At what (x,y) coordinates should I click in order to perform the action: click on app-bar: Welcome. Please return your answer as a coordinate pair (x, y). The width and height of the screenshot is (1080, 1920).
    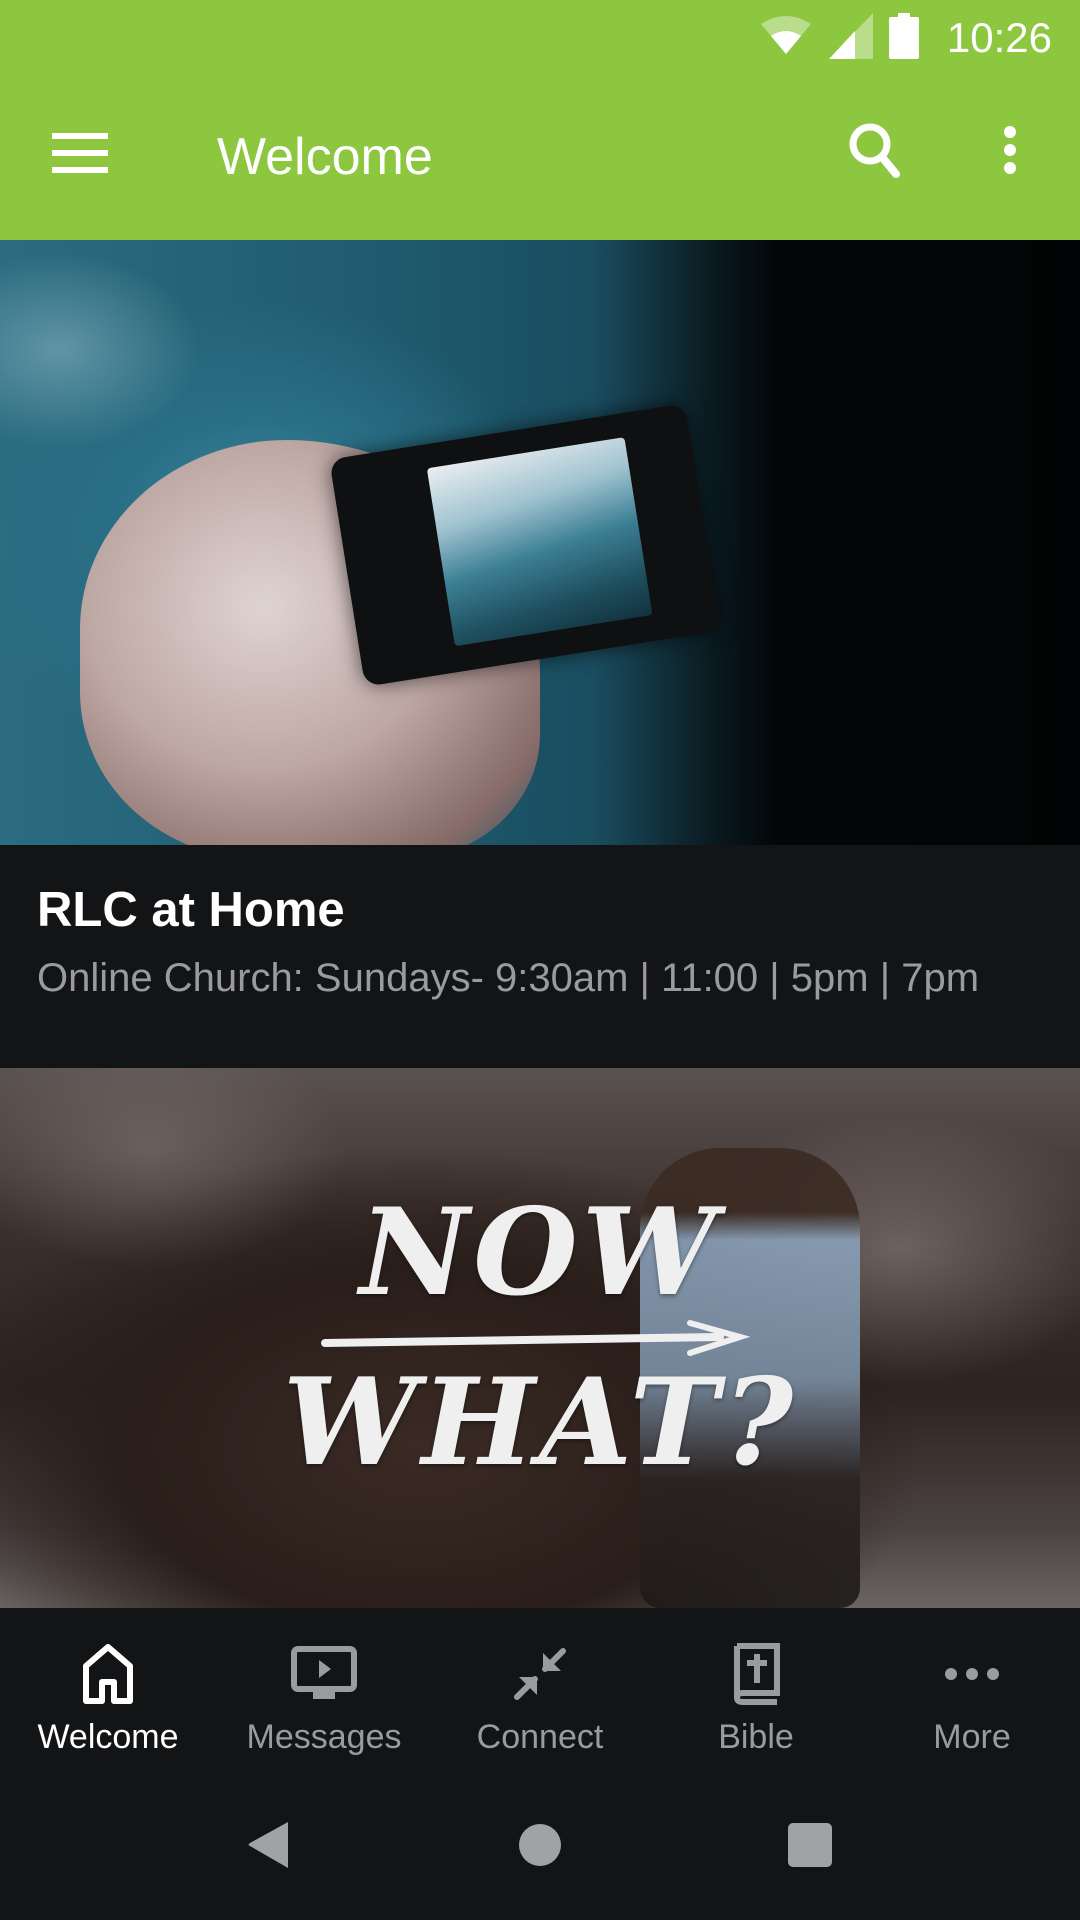
    Looking at the image, I should click on (540, 157).